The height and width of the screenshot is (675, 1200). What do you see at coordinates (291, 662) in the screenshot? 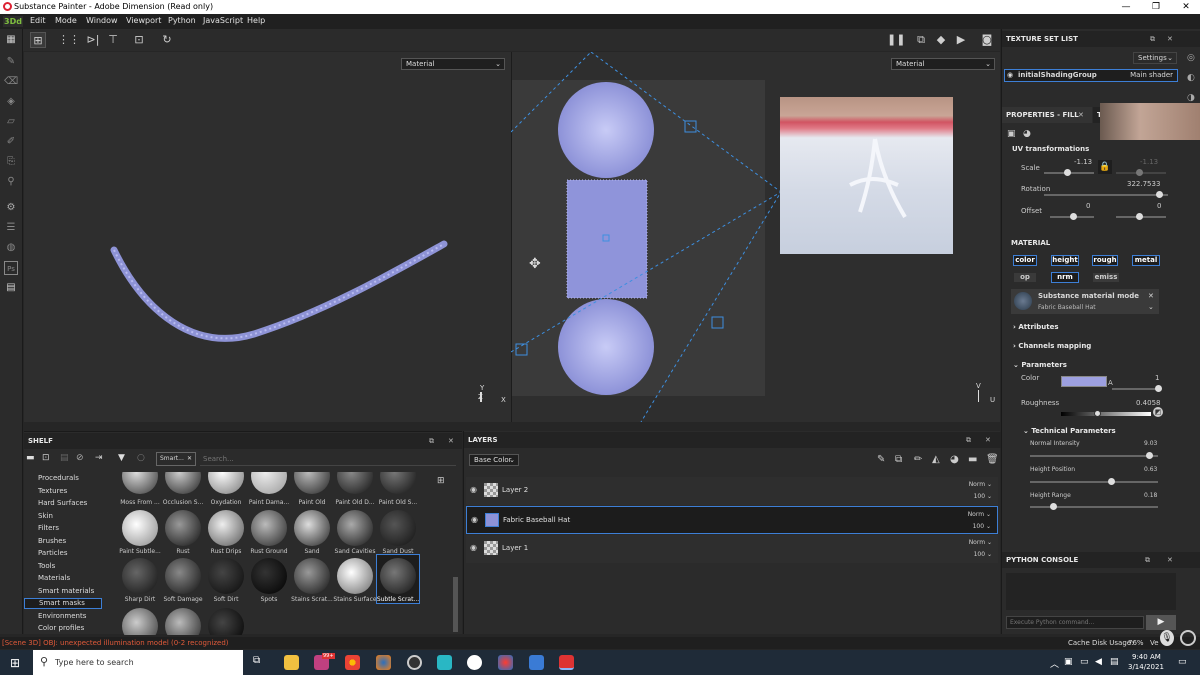
I see `file-explorer-icon` at bounding box center [291, 662].